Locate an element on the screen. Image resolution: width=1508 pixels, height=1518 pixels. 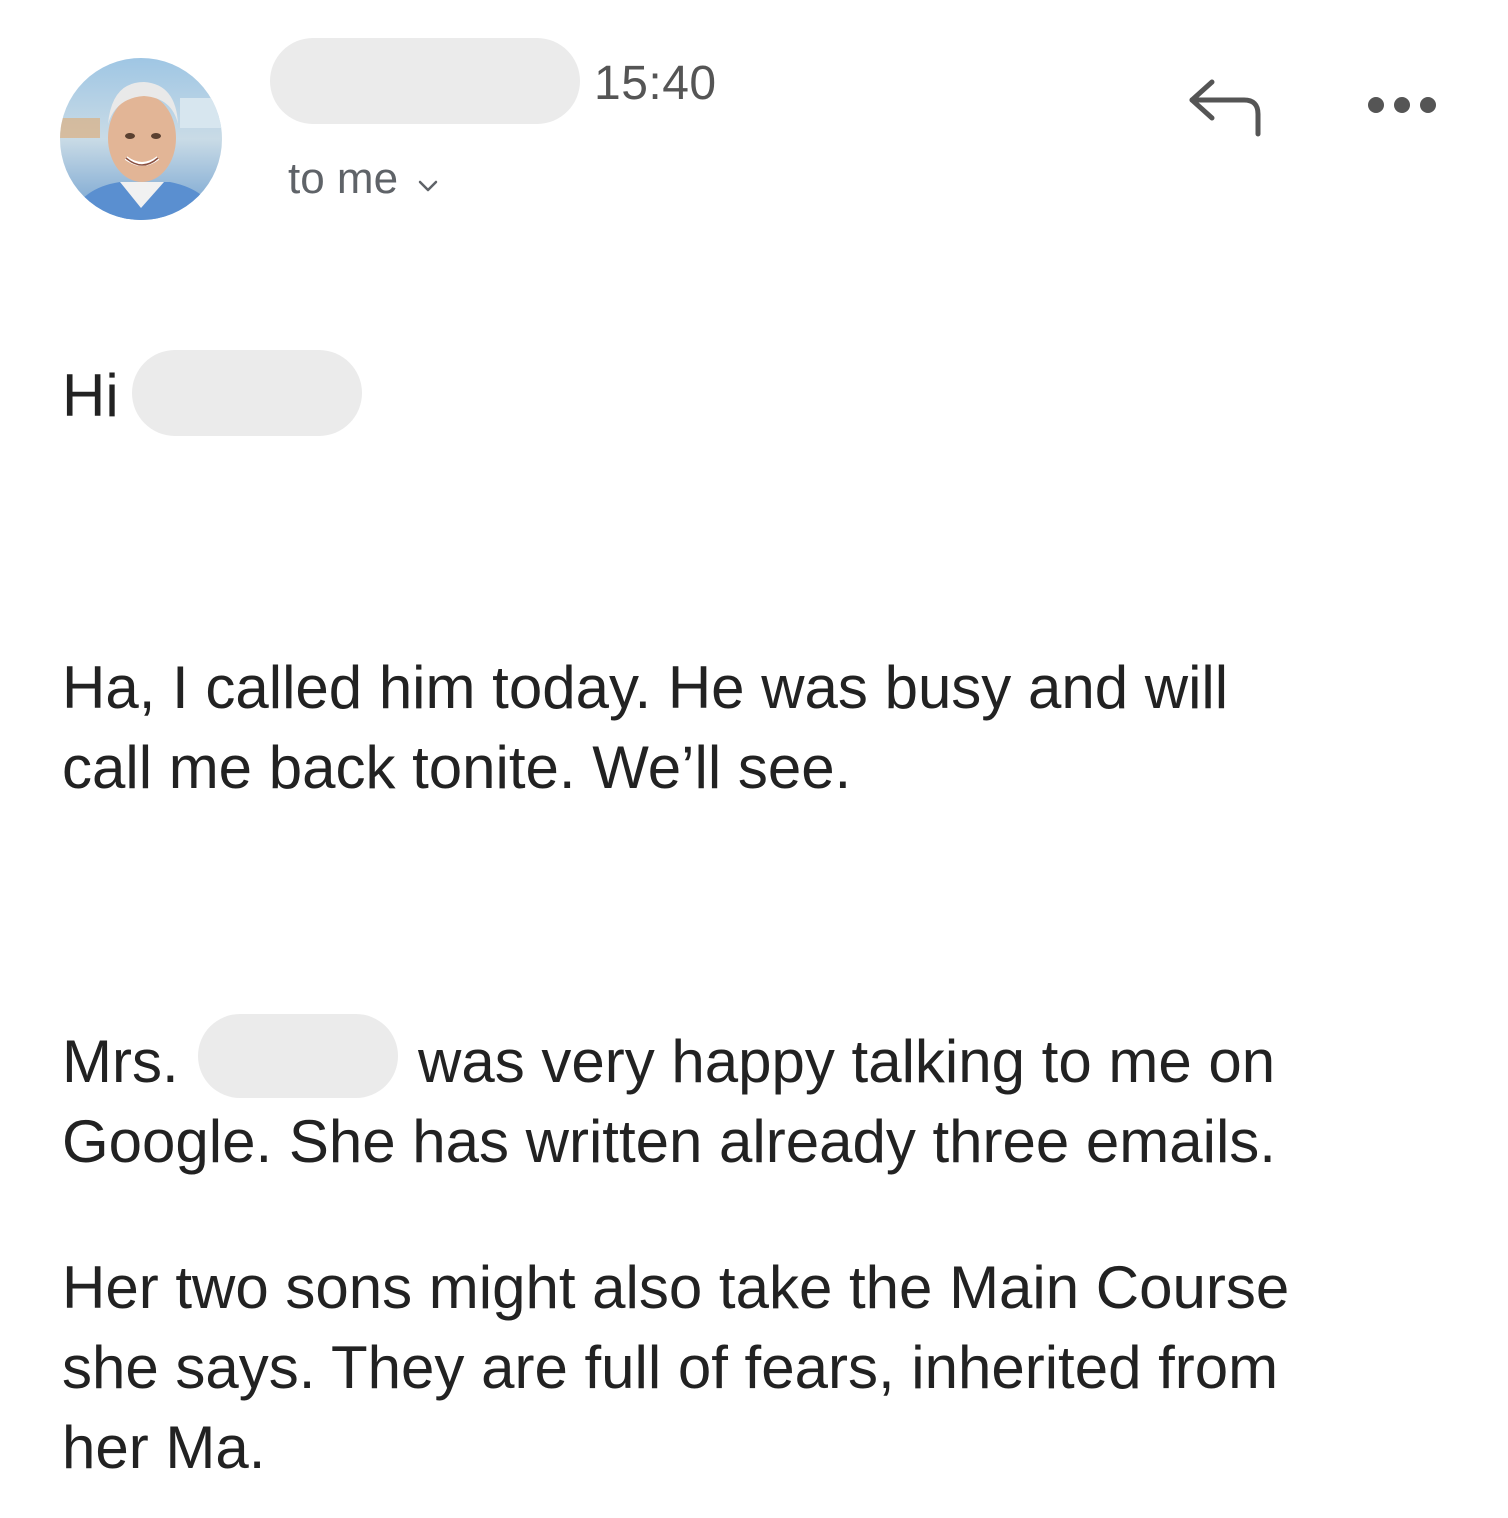
reply-icon is located at coordinates (1225, 108).